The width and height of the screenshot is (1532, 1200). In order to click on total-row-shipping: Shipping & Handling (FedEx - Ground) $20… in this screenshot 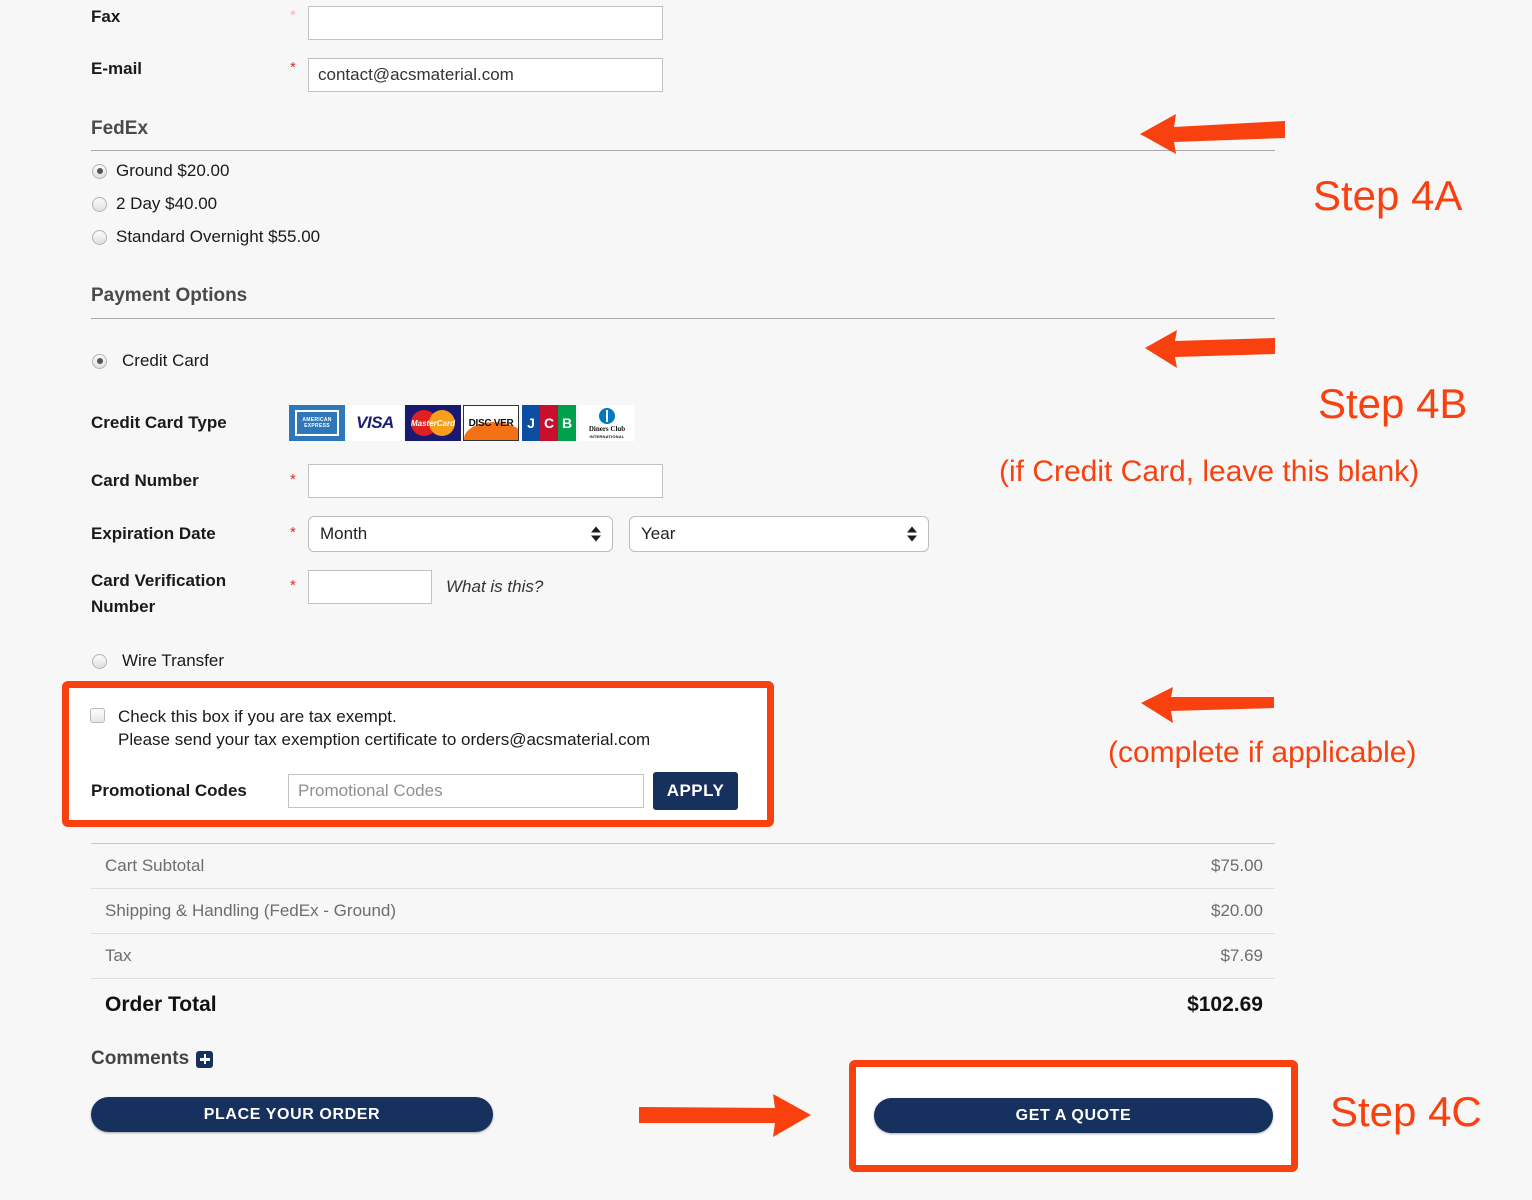, I will do `click(683, 910)`.